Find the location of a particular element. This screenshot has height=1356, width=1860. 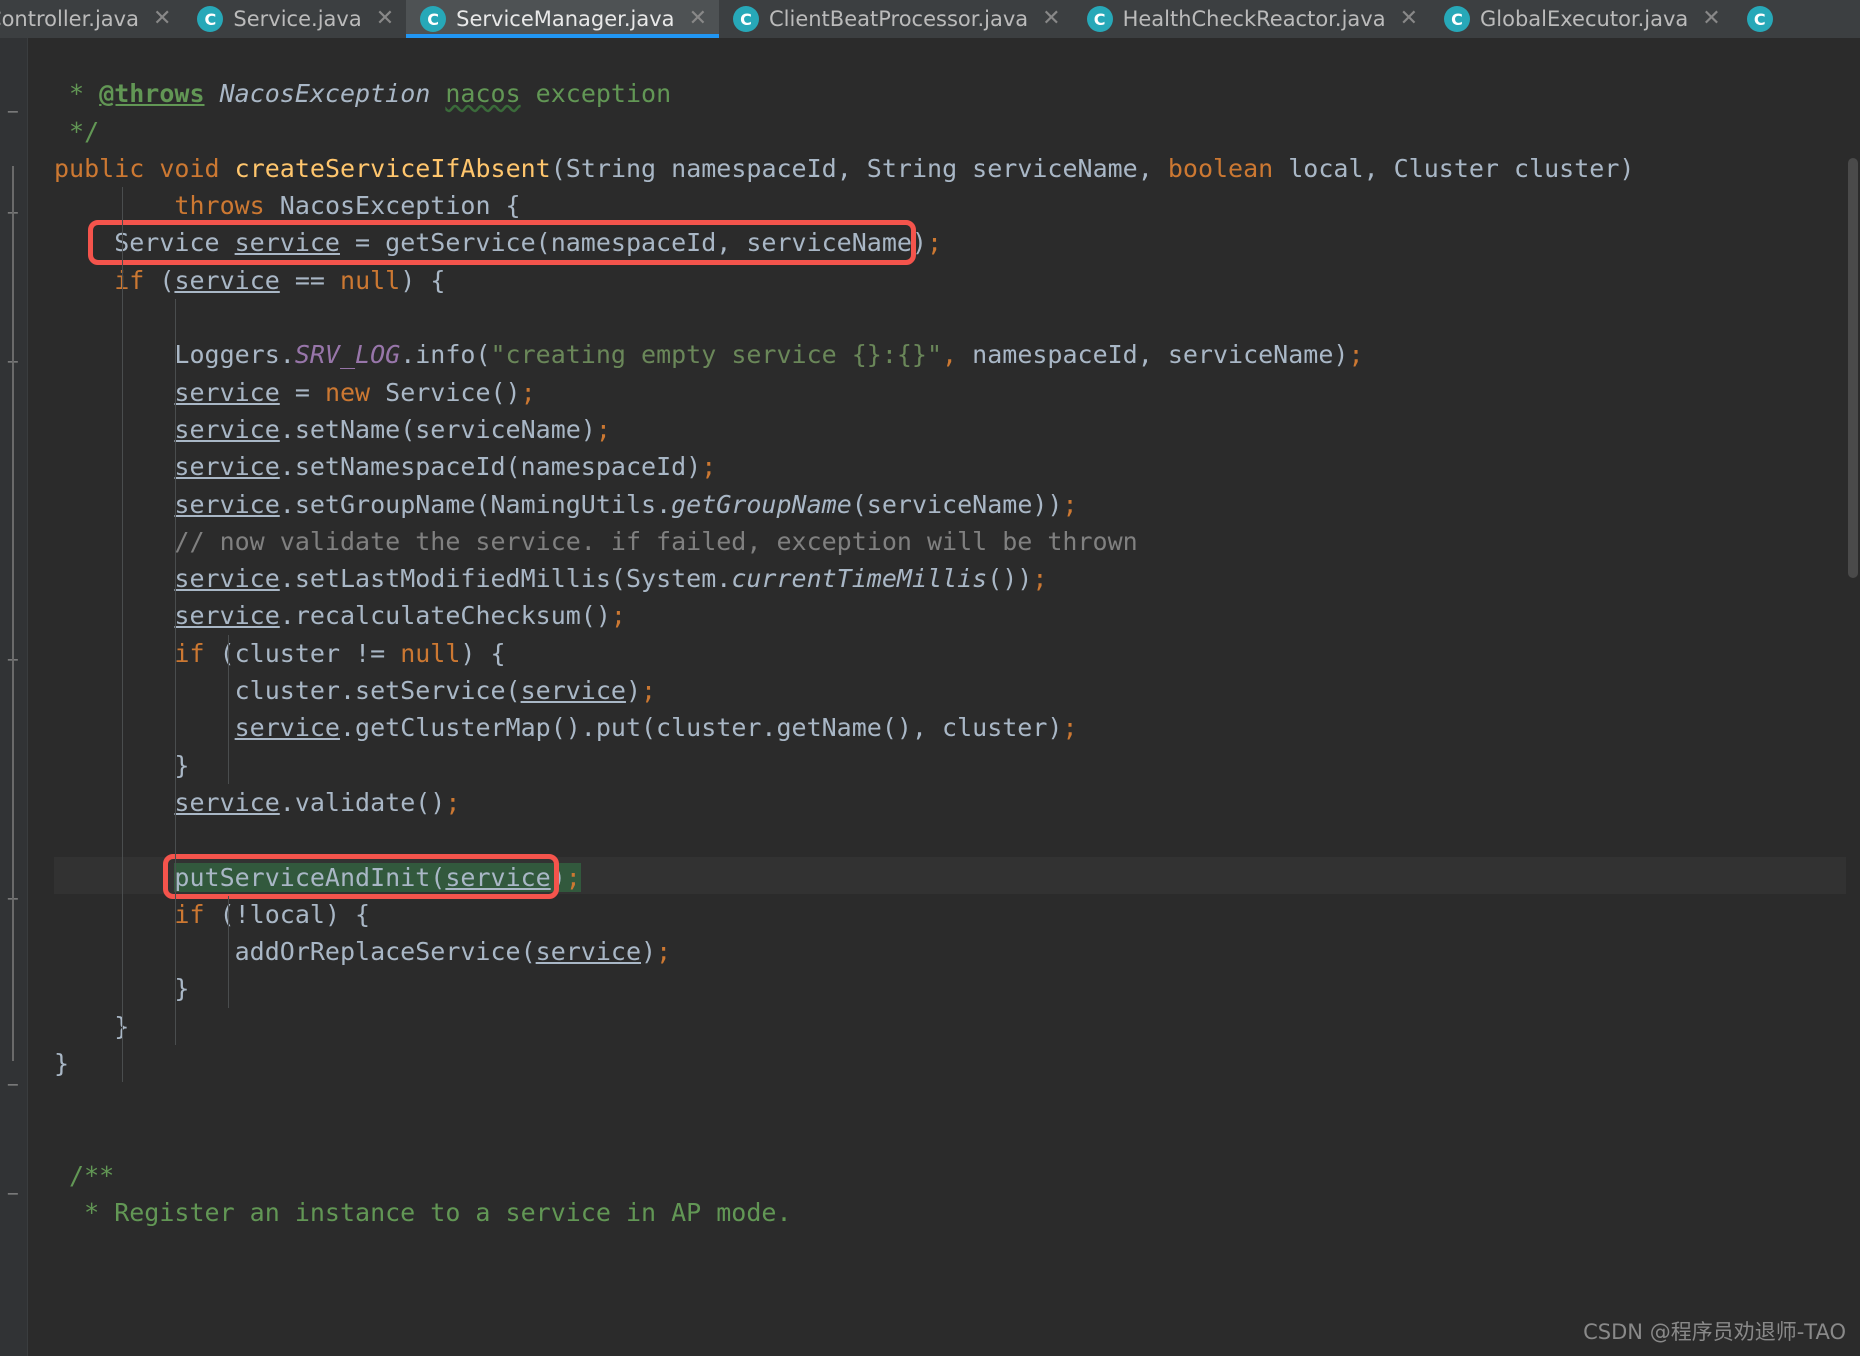

code-token: namespaceId, serviceName) is located at coordinates (1153, 355).